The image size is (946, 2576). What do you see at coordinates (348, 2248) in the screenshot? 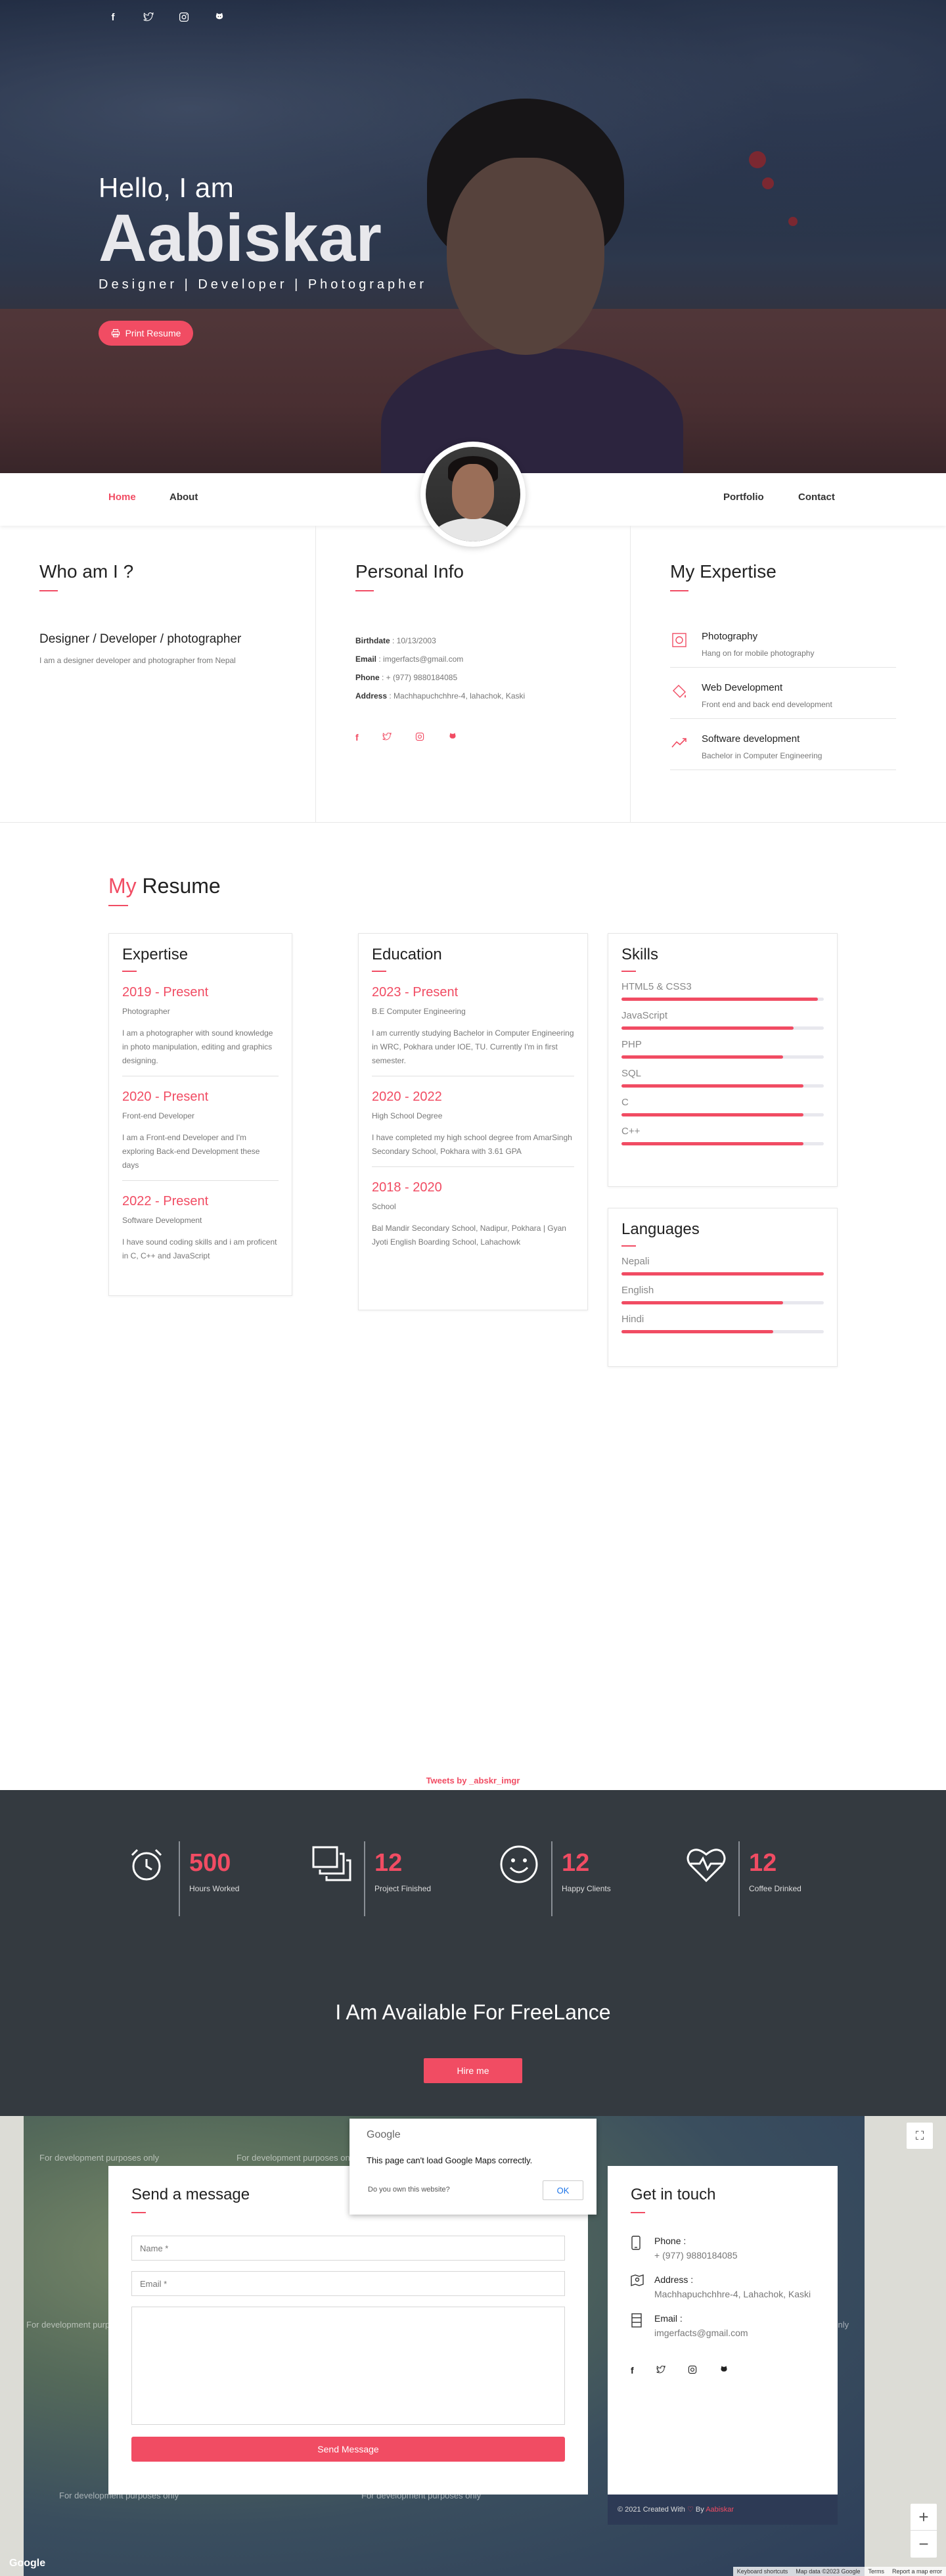
I see `name-field` at bounding box center [348, 2248].